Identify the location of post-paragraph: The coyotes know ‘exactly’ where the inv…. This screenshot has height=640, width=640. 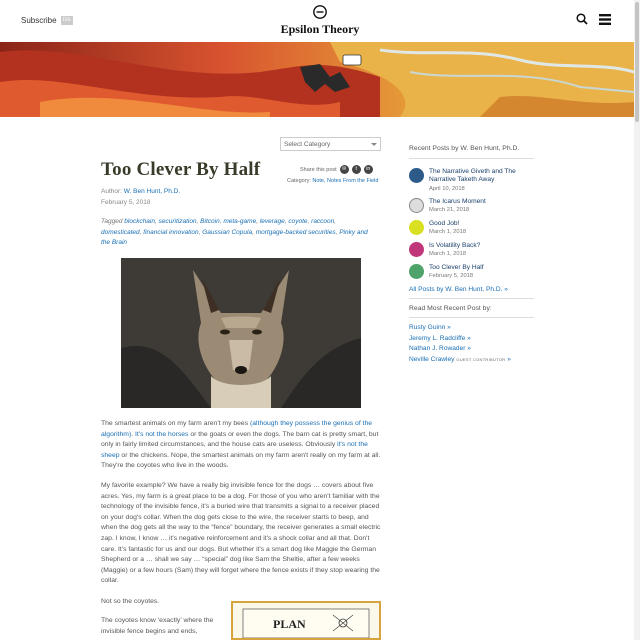
(157, 626).